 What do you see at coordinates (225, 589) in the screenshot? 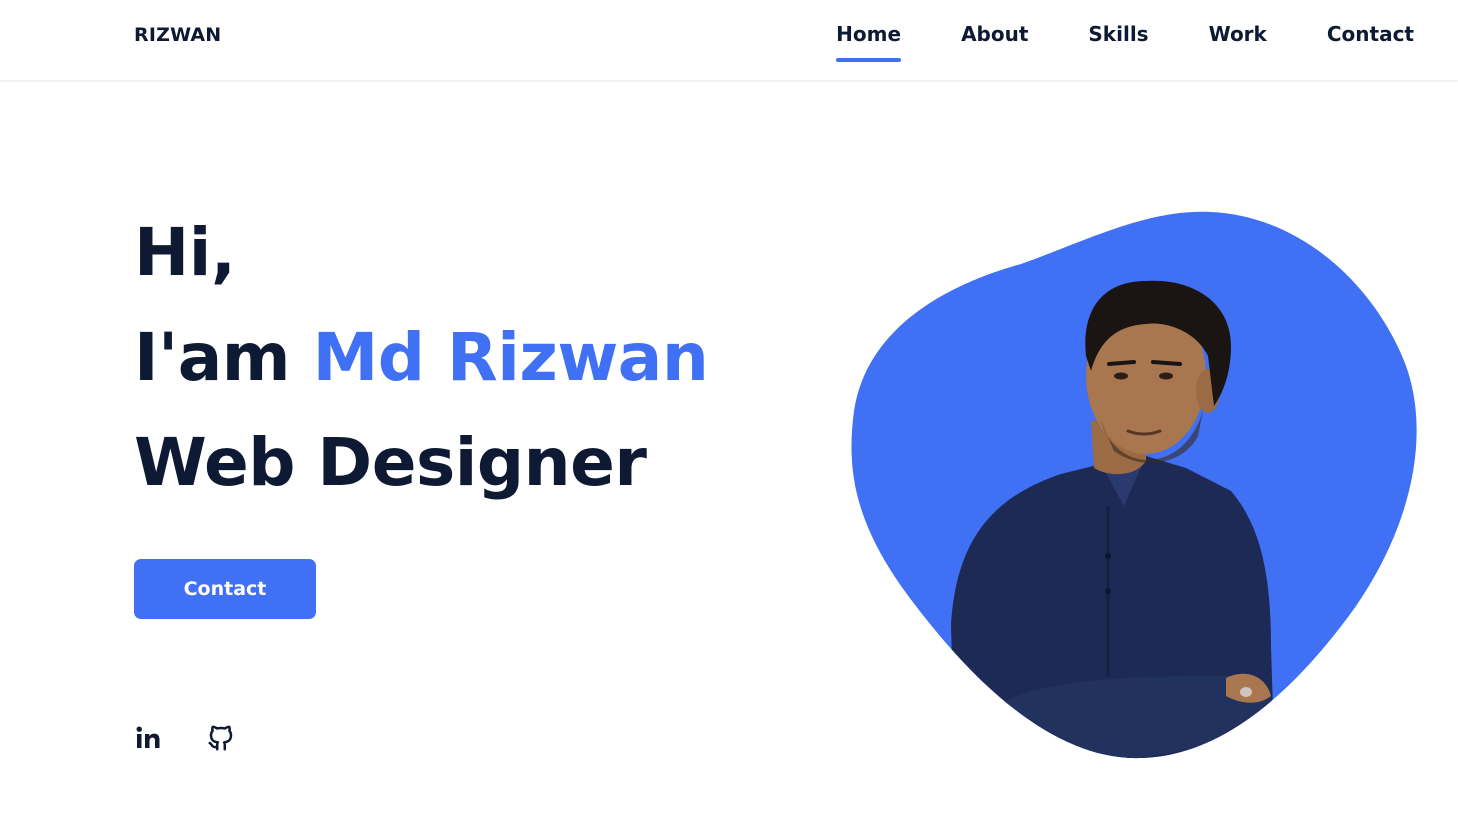
I see `contact-button: Contact` at bounding box center [225, 589].